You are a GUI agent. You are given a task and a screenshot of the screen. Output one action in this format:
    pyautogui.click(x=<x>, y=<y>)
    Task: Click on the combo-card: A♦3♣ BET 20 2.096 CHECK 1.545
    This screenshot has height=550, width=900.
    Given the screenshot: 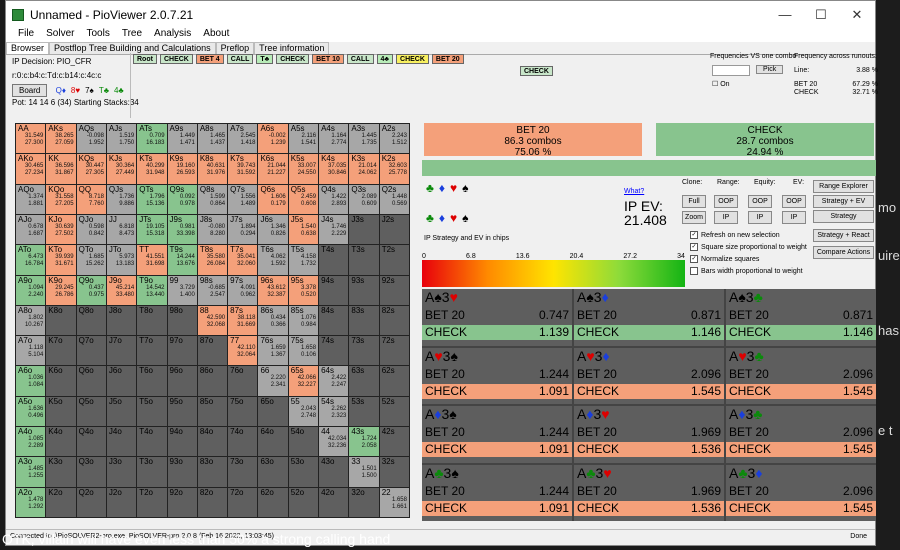 What is the action you would take?
    pyautogui.click(x=801, y=434)
    